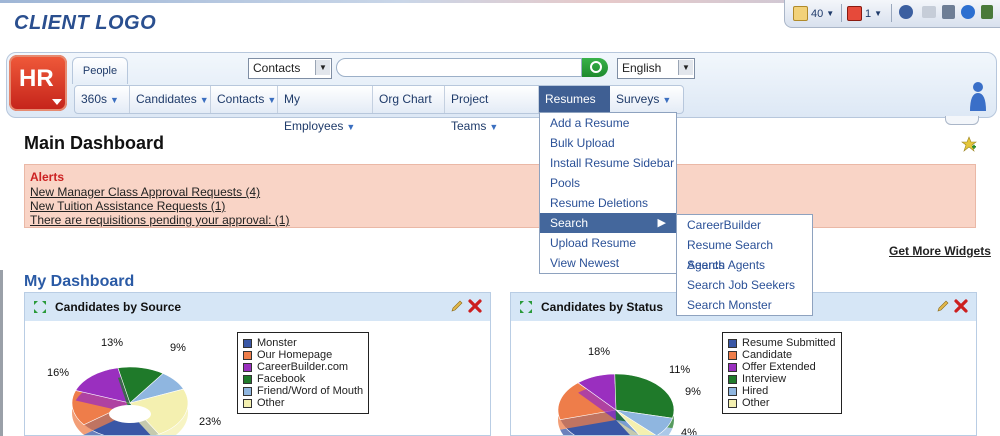 Image resolution: width=1000 pixels, height=436 pixels. I want to click on nav-resumes: Resumes, so click(574, 99).